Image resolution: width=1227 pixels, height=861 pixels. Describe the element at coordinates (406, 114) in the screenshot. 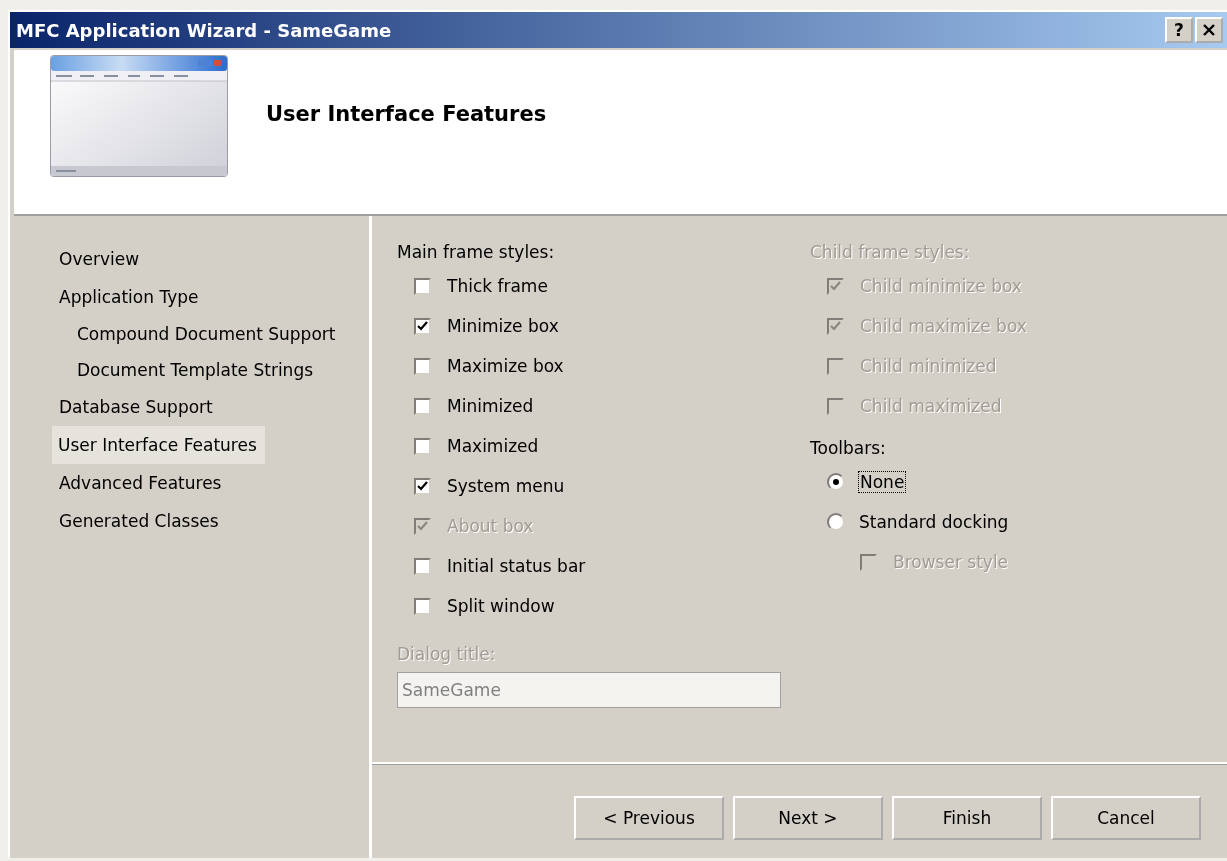

I see `page-heading: User Interface Features` at that location.